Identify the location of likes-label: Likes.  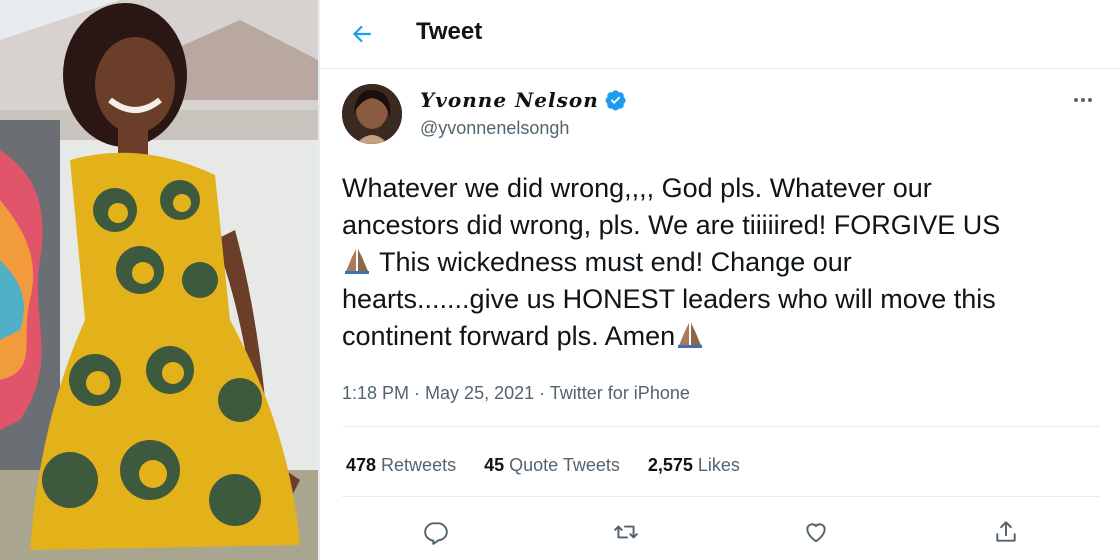
(718, 465).